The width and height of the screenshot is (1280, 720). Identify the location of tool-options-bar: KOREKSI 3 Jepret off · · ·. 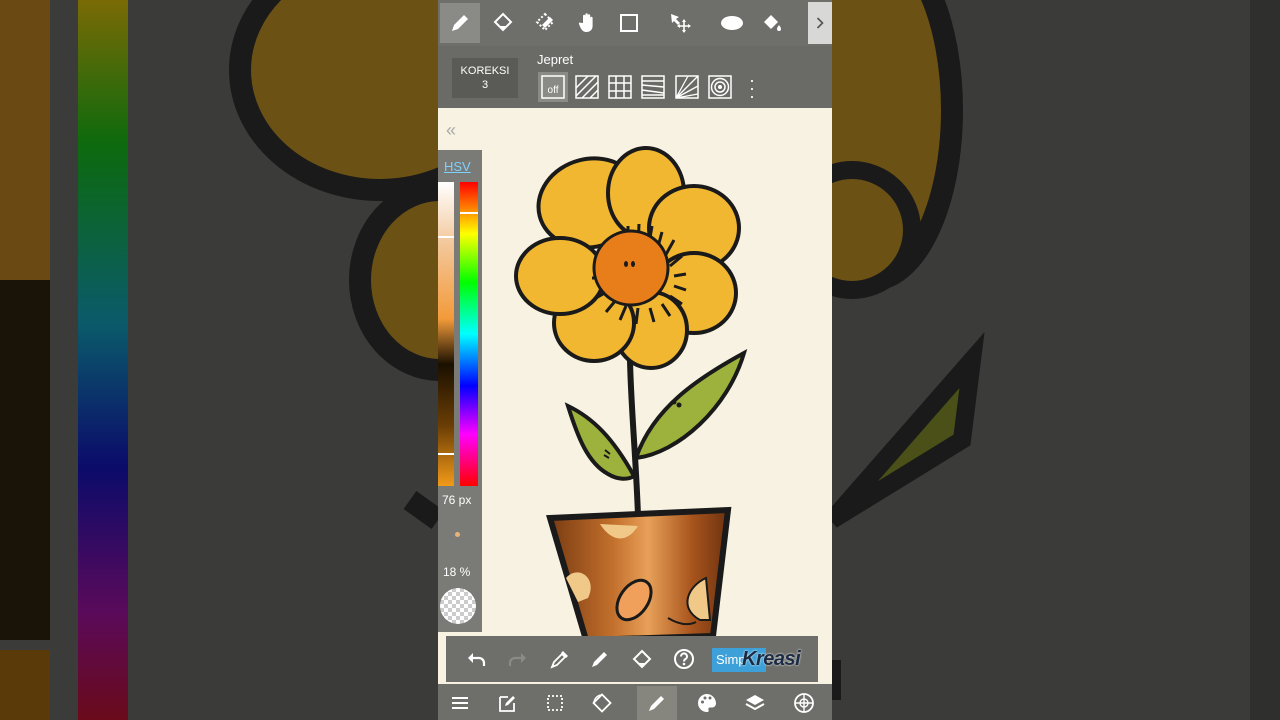
(635, 77).